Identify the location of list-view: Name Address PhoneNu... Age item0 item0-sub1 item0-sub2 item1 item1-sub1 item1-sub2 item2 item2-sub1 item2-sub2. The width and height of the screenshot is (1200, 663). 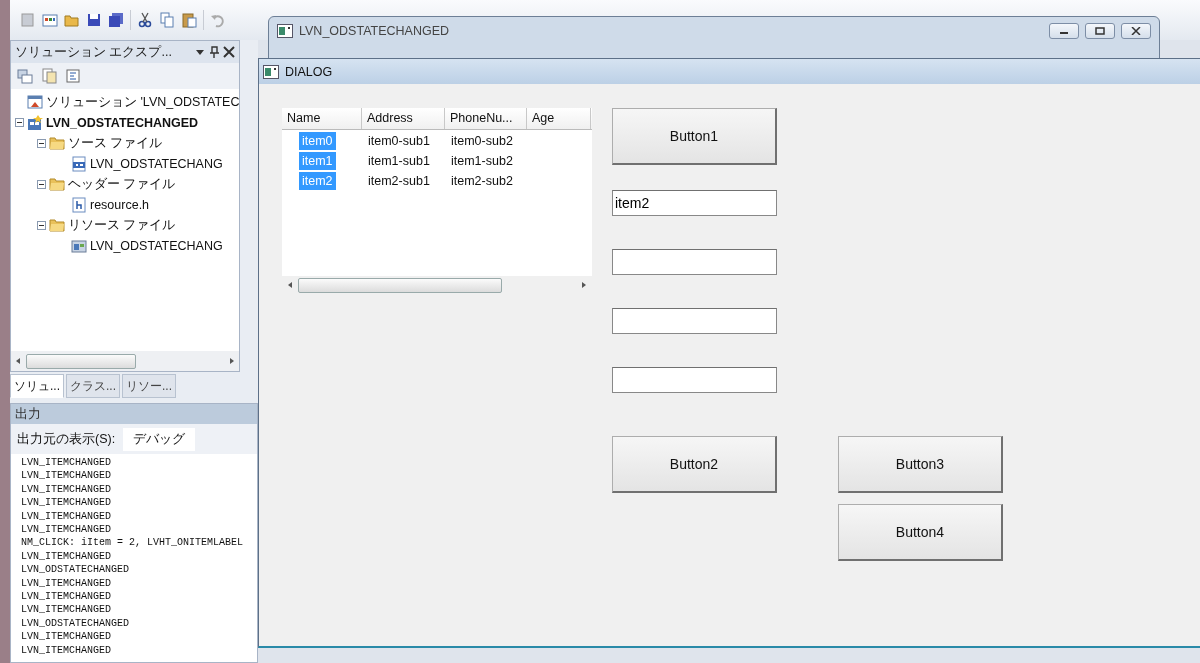
(437, 201).